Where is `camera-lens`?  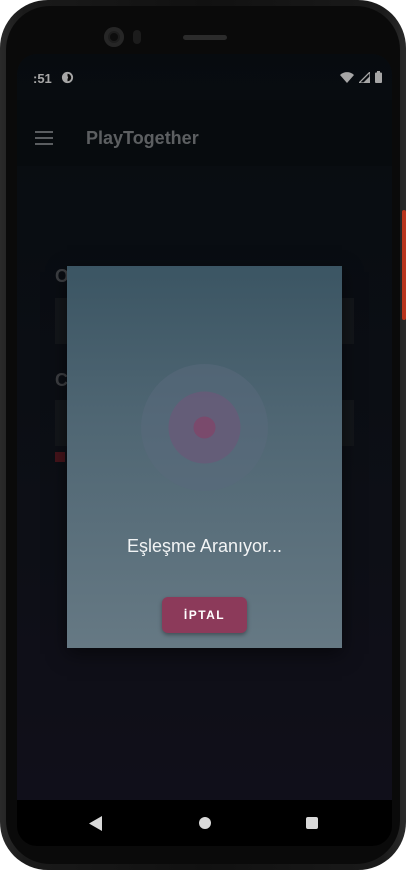
camera-lens is located at coordinates (114, 37).